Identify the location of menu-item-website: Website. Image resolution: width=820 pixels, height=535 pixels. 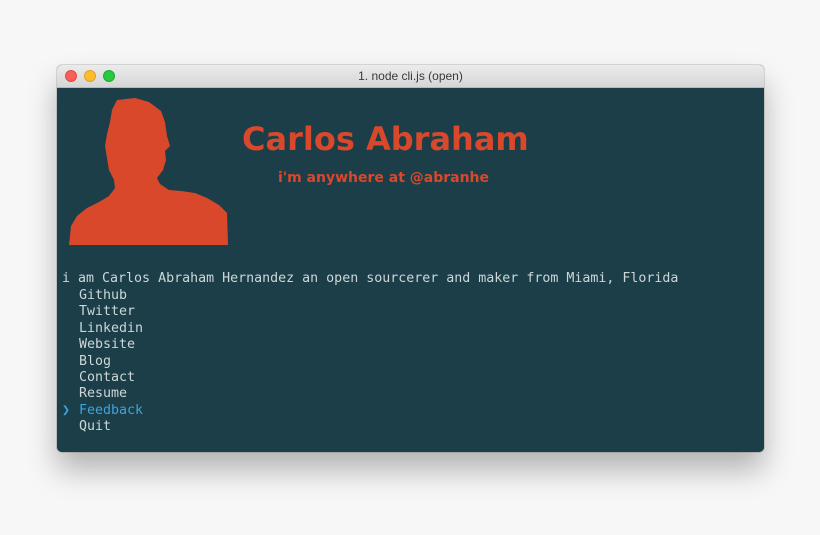
(102, 345).